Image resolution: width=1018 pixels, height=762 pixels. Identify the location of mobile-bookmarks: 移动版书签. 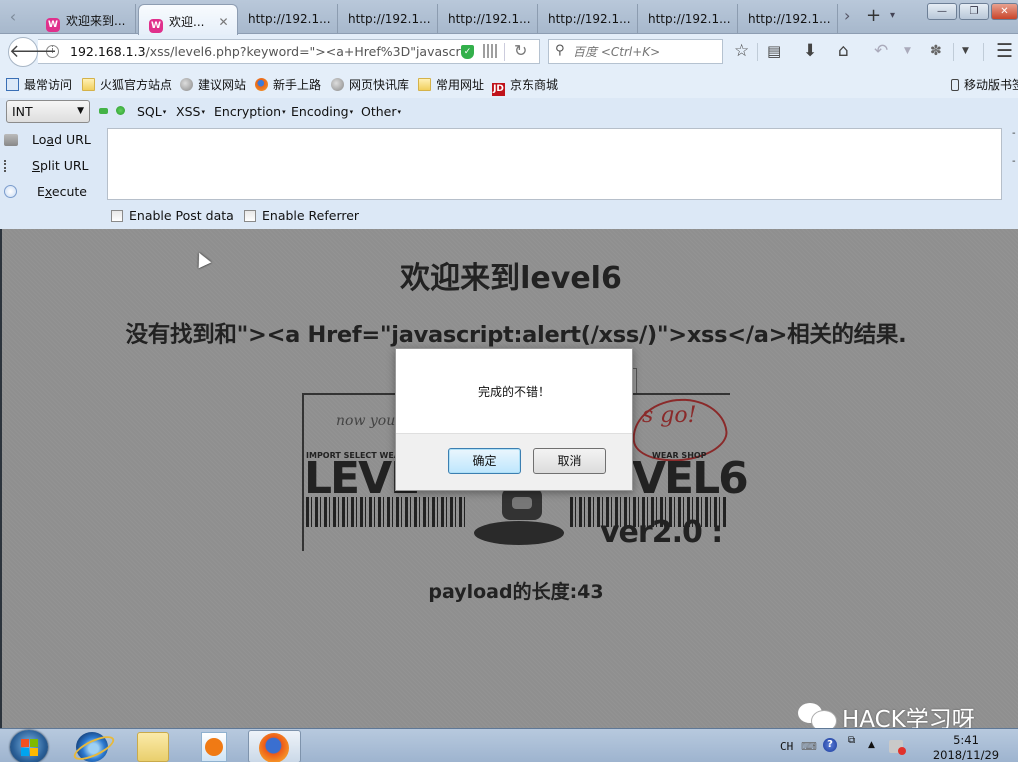
(984, 84).